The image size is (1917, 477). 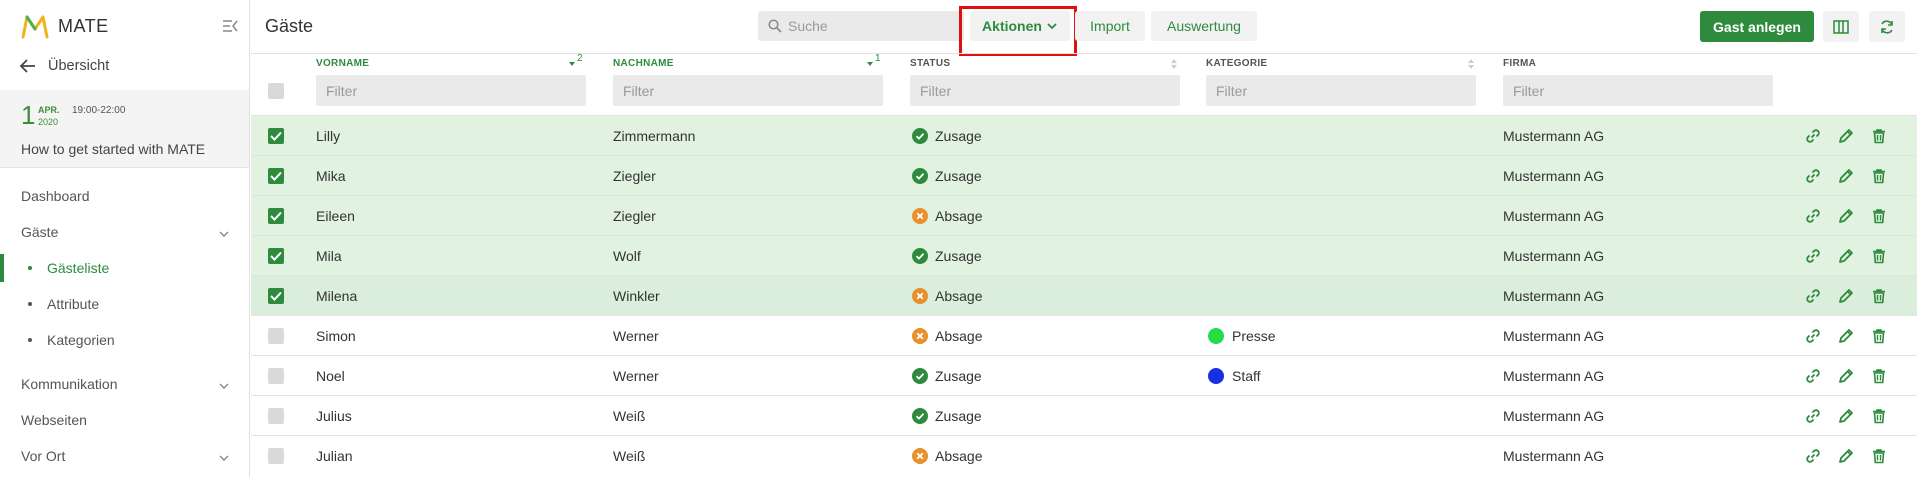 I want to click on table-row: Mila Wolf Zusage Mustermann AG, so click(x=1084, y=255).